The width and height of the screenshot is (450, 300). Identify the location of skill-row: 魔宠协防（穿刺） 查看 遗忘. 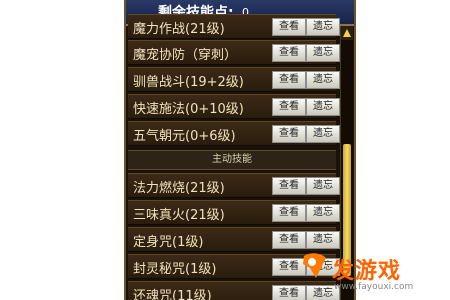
(234, 52).